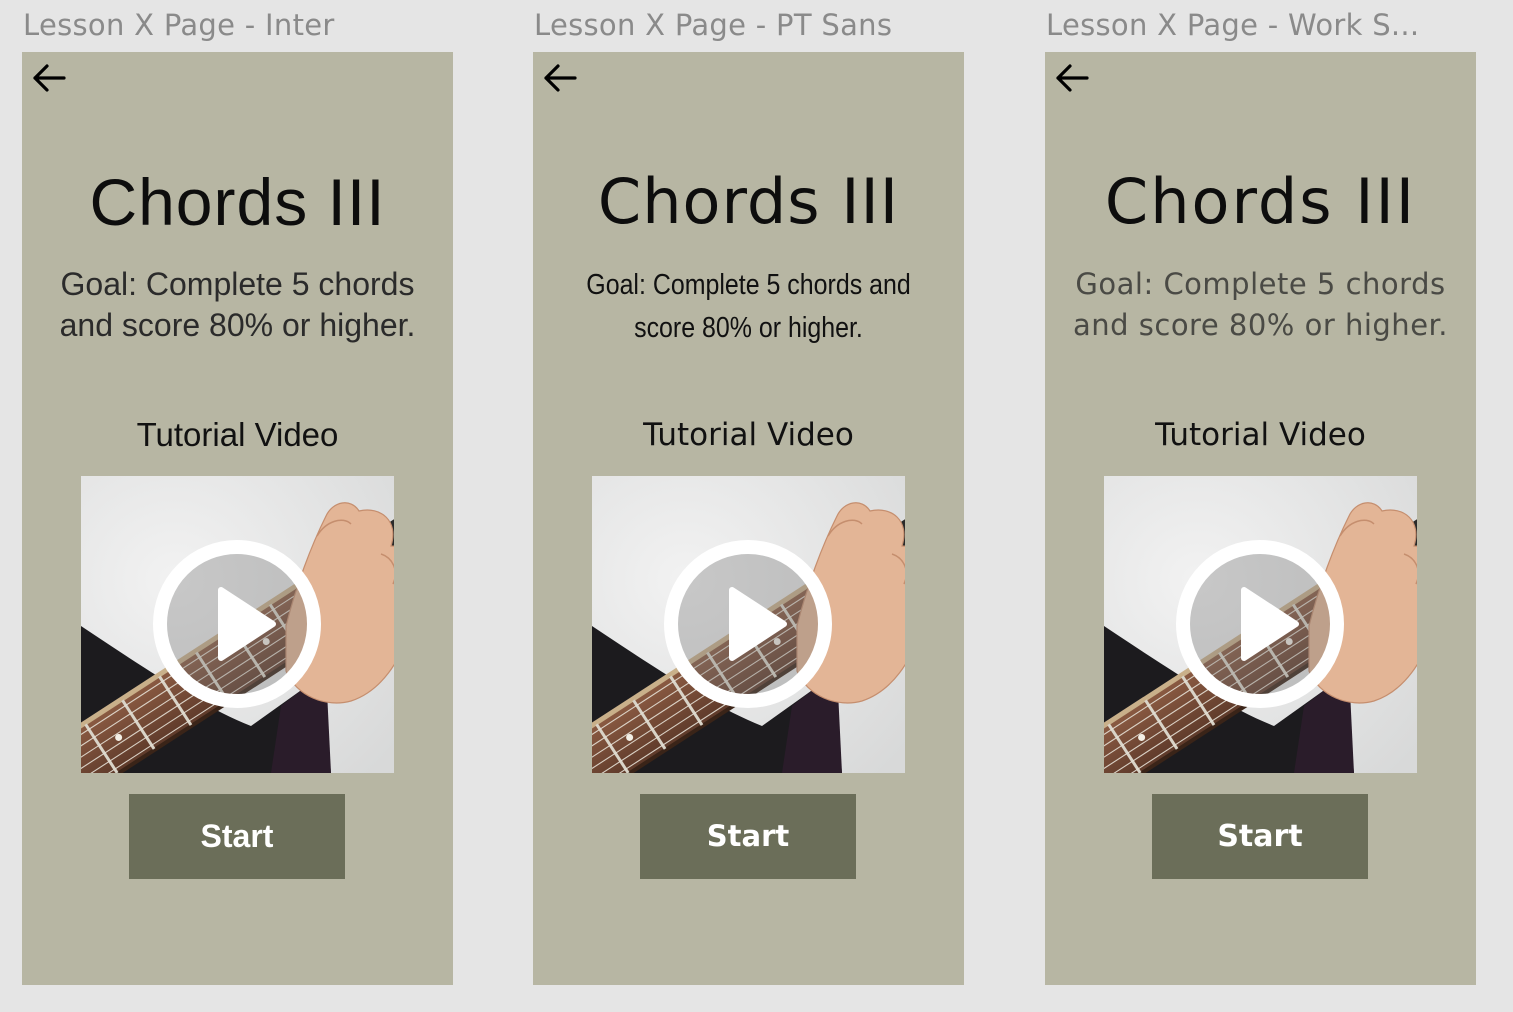 The height and width of the screenshot is (1012, 1513). I want to click on frame-label-pt-sans: Lesson X Page - PT Sans, so click(754, 26).